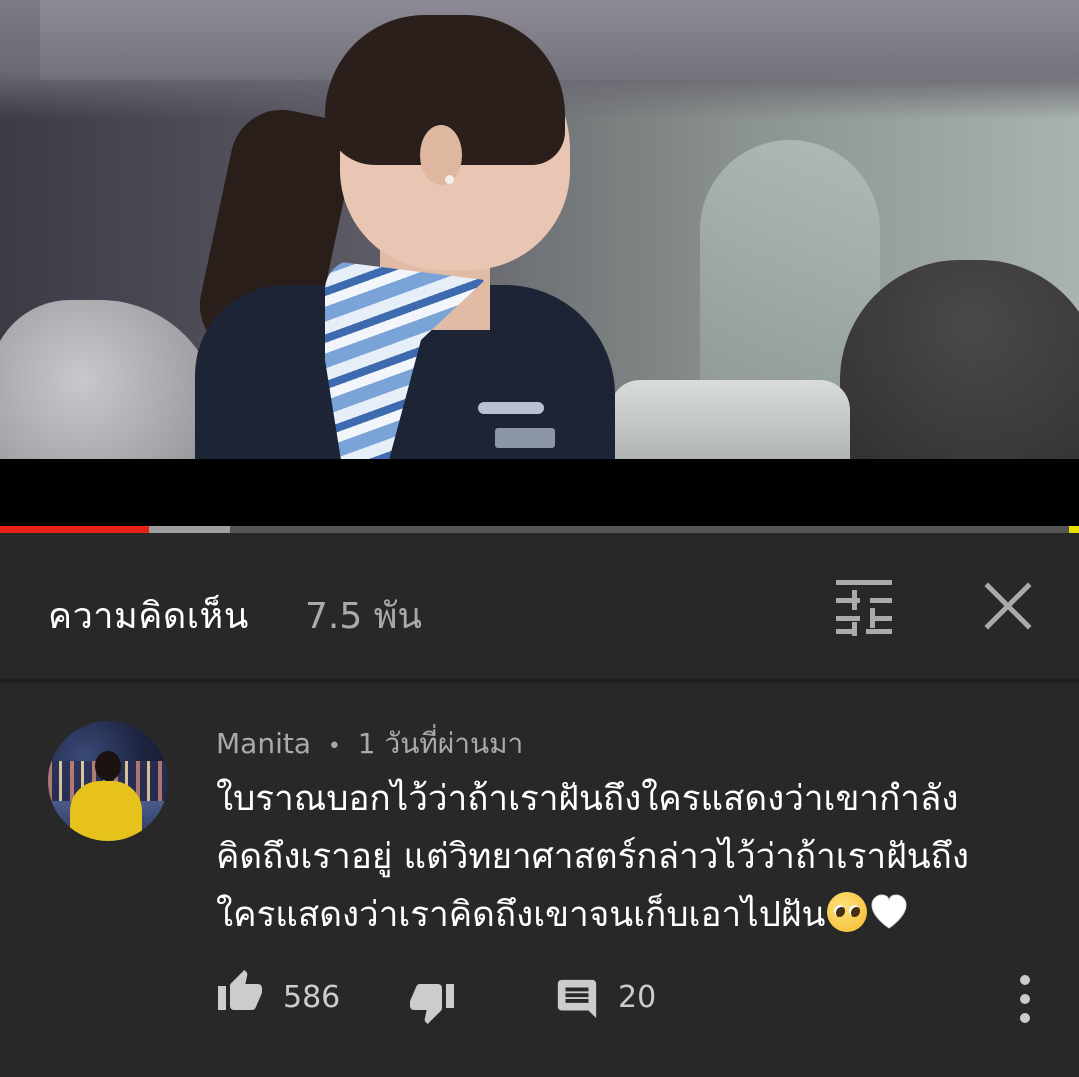  Describe the element at coordinates (521, 915) in the screenshot. I see `comment-line: ใครแสดงว่าเราคิดถึงเขาจนเก็บเอาไปฝัน` at that location.